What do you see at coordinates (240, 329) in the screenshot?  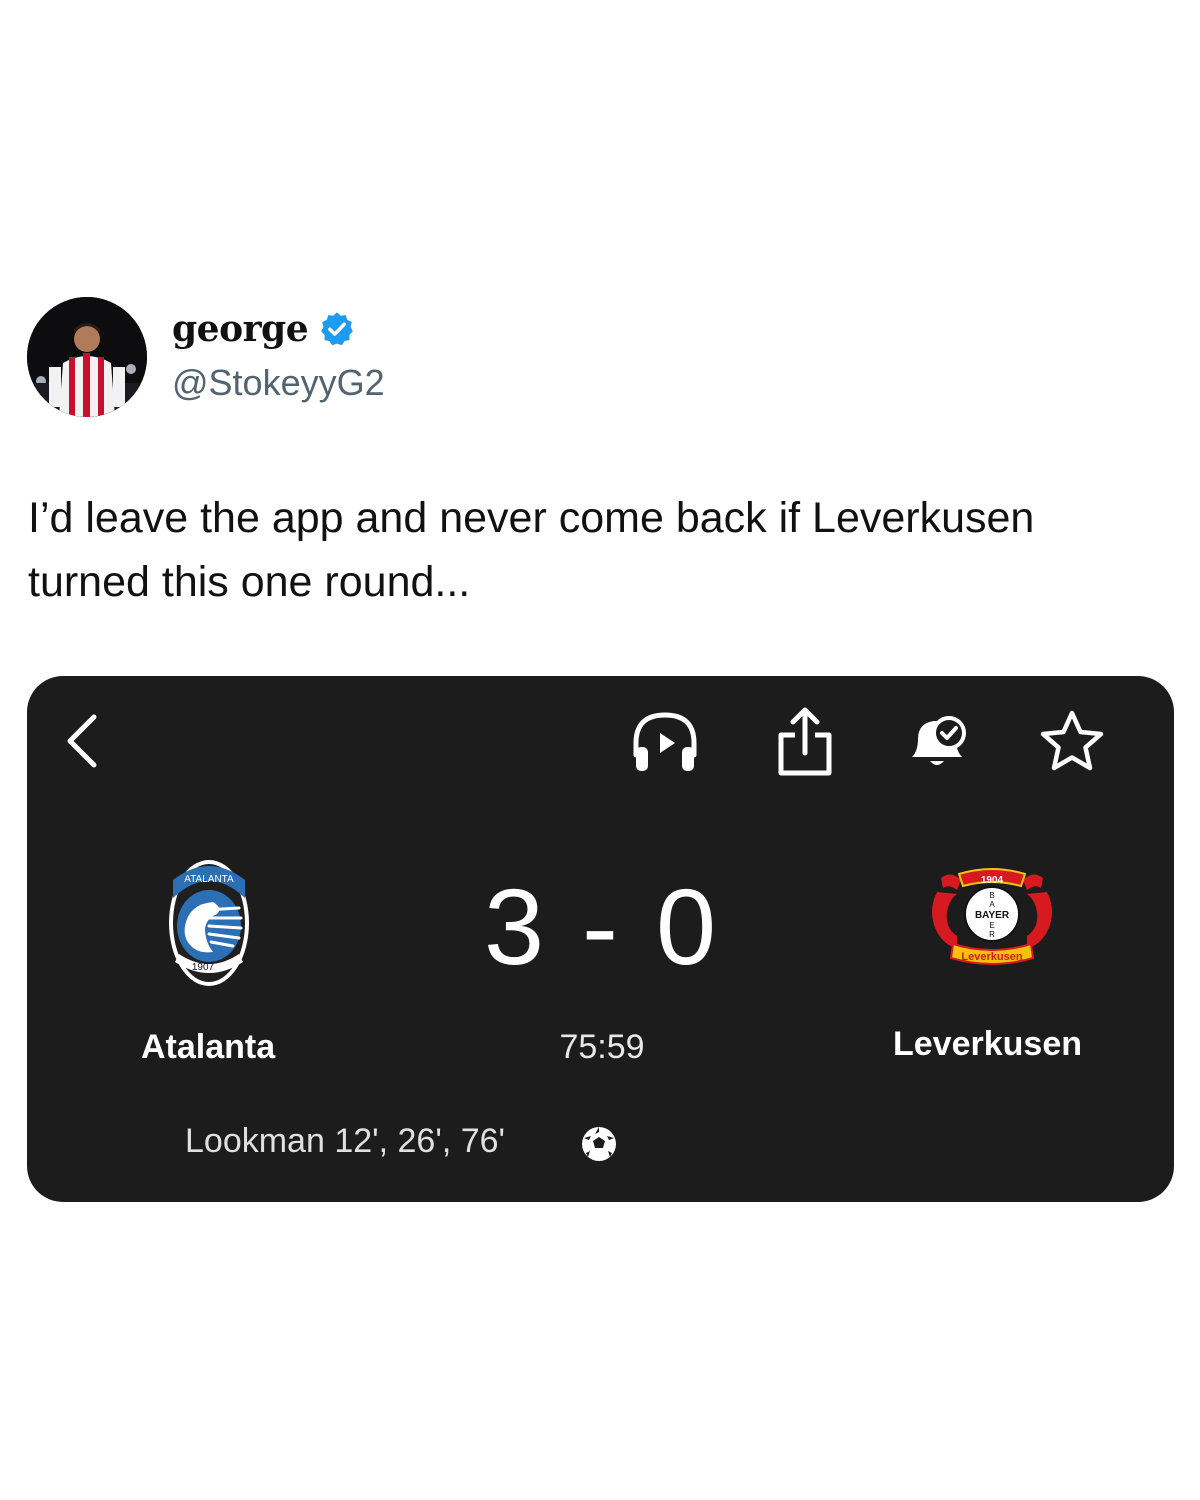 I see `display-name: george` at bounding box center [240, 329].